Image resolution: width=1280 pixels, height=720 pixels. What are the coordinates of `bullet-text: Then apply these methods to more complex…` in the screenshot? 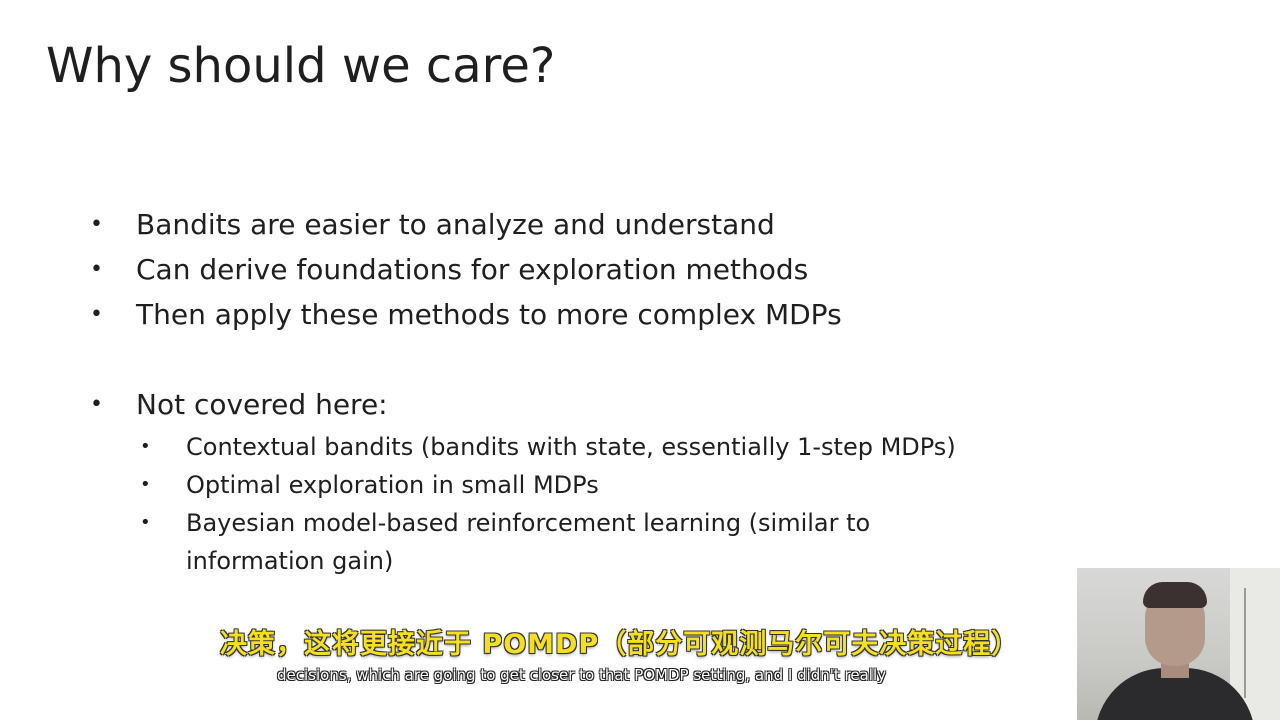 It's located at (489, 314).